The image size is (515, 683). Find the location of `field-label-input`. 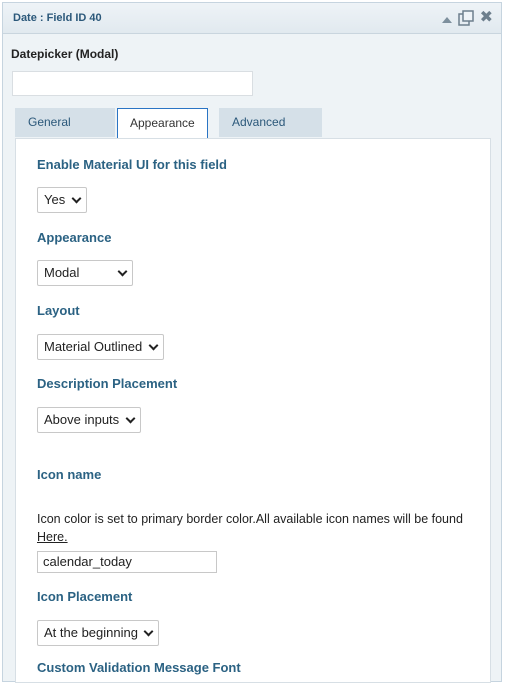

field-label-input is located at coordinates (132, 83).